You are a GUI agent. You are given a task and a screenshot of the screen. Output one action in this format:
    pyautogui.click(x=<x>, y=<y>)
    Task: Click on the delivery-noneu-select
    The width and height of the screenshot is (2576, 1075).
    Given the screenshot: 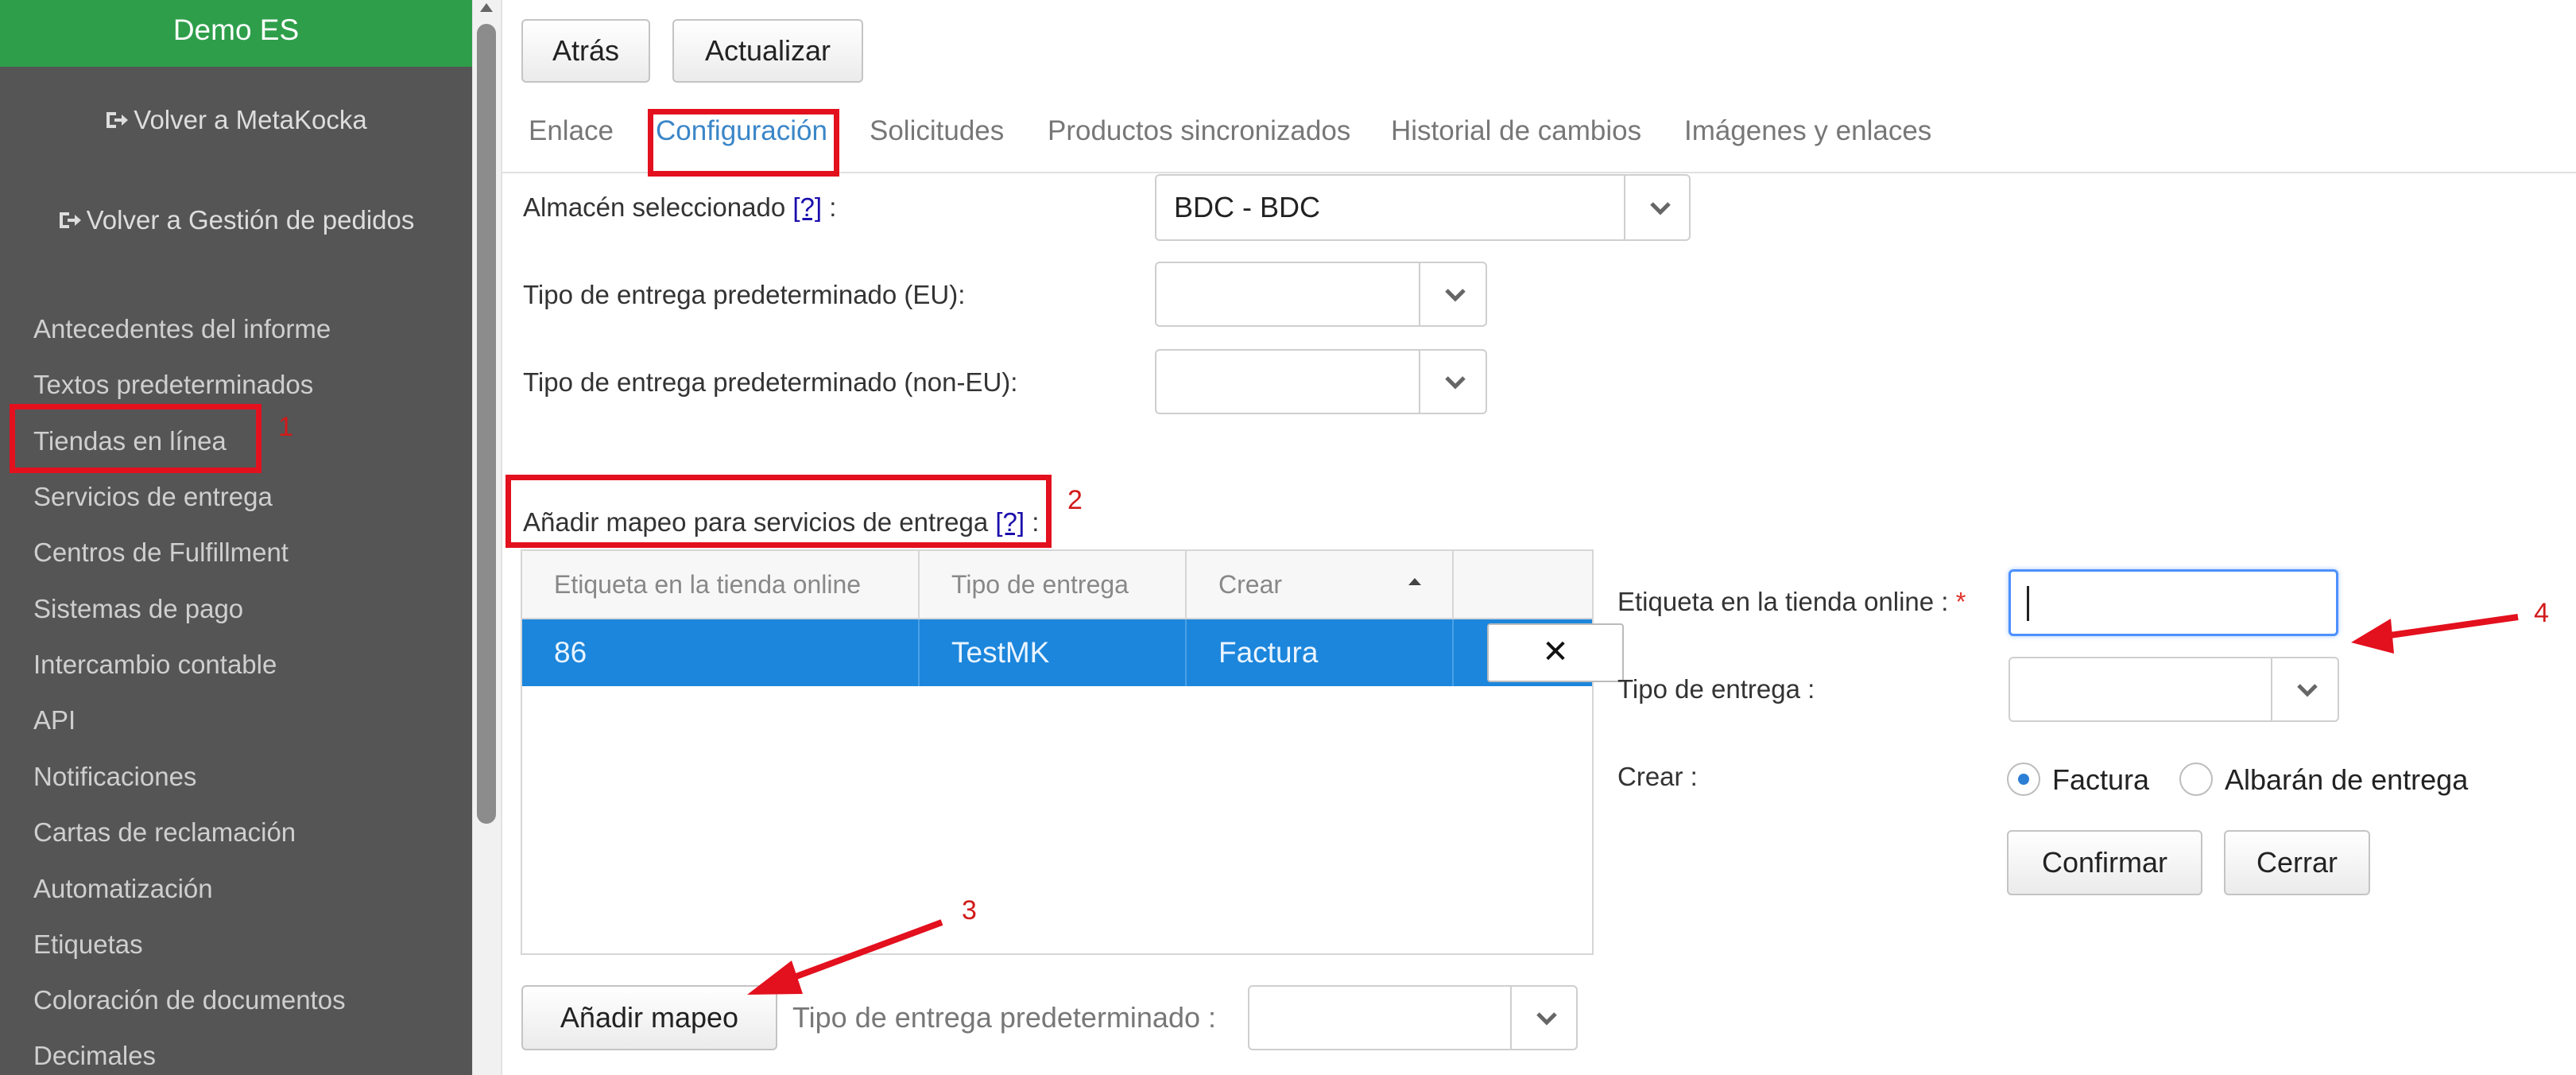 What is the action you would take?
    pyautogui.click(x=1321, y=381)
    